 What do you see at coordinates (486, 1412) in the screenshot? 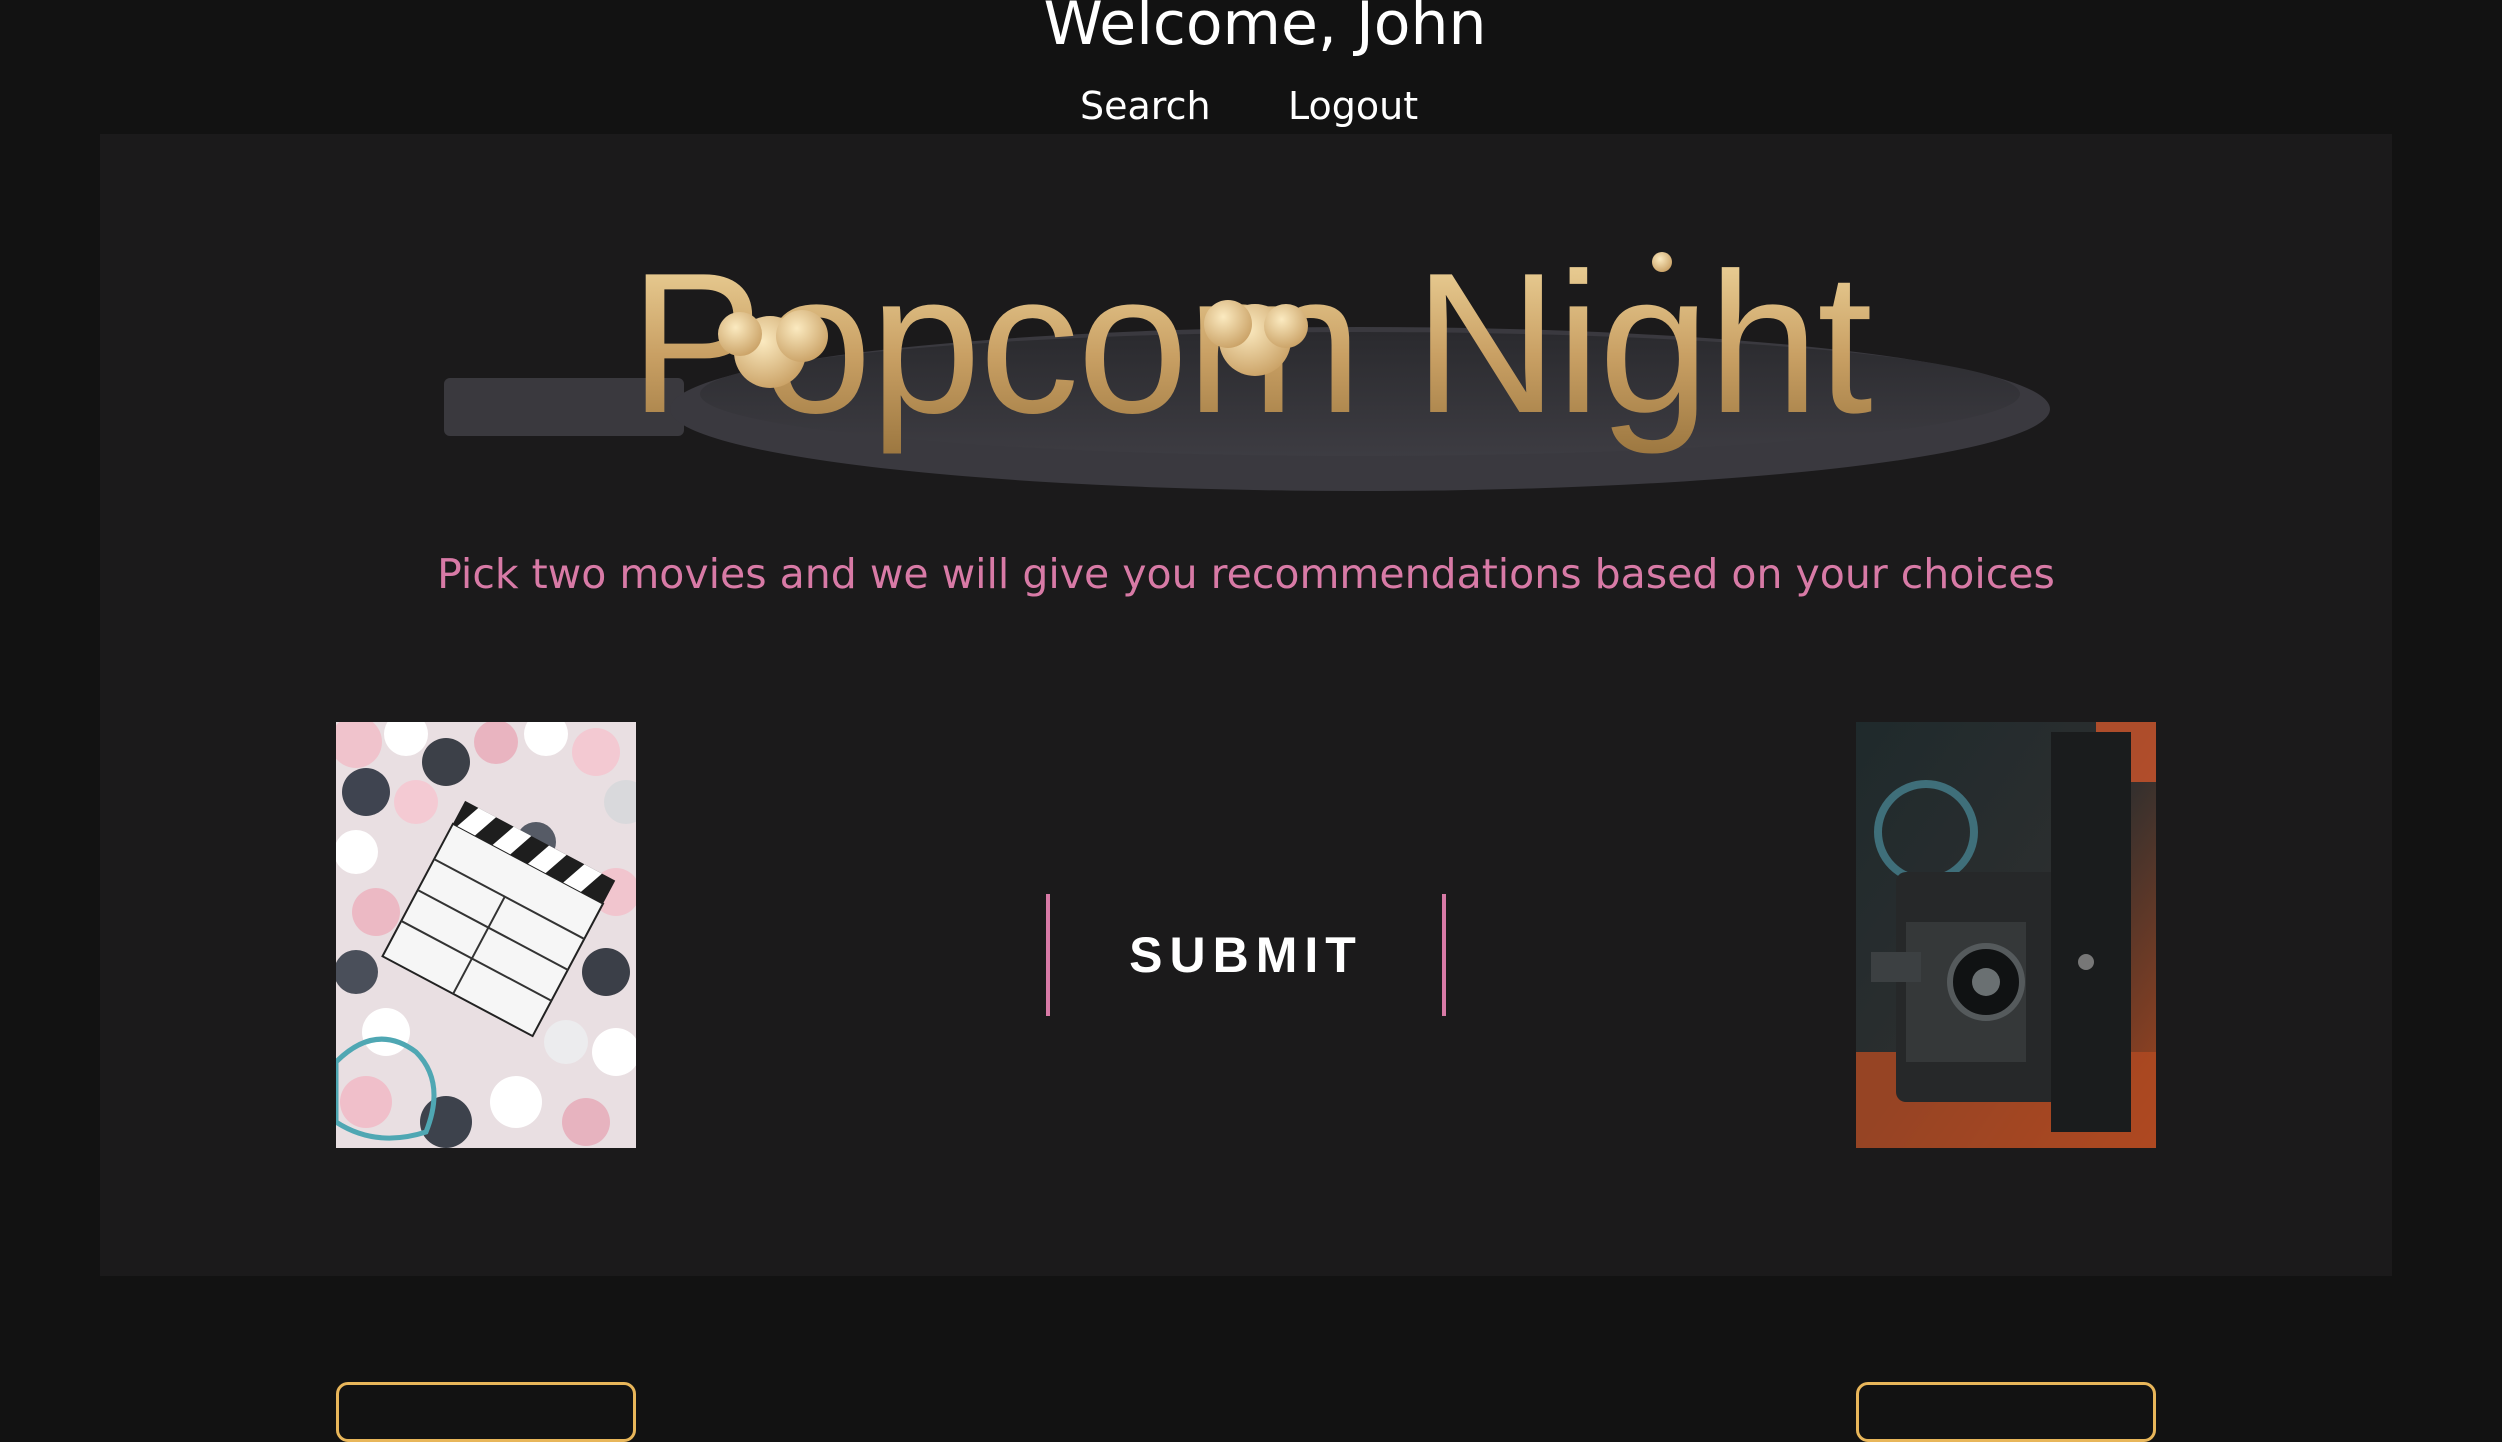
I see `choose-movie-left-button` at bounding box center [486, 1412].